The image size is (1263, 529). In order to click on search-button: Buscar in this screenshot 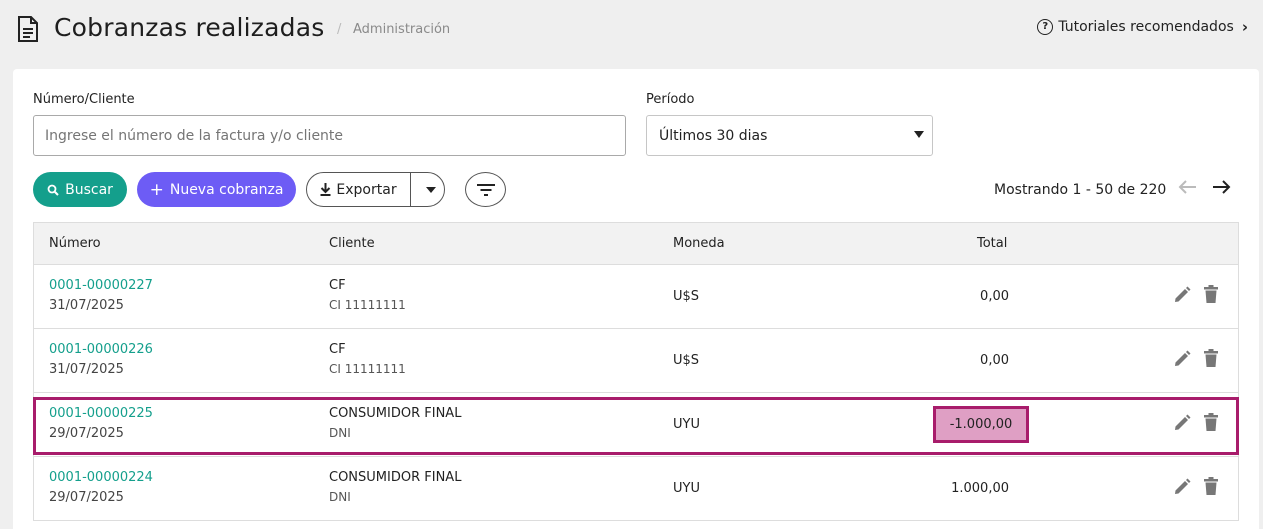, I will do `click(80, 189)`.